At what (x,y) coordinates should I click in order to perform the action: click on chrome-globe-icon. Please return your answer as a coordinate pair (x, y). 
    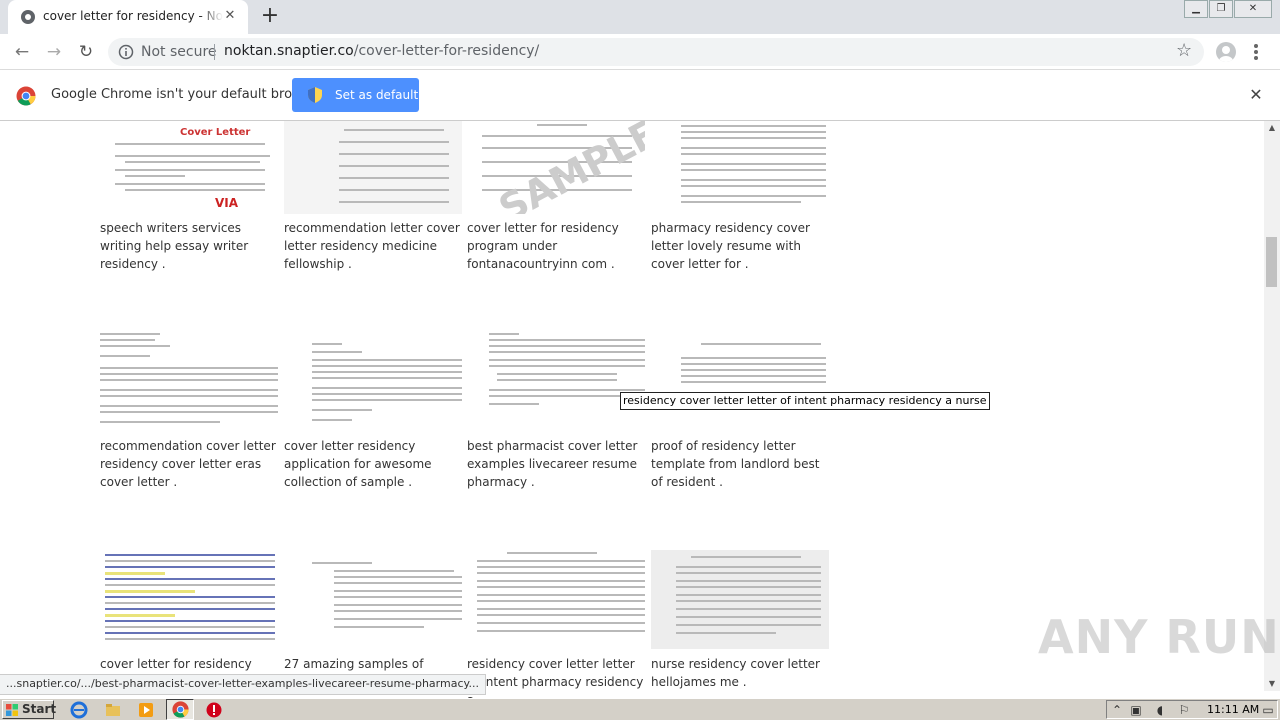
    Looking at the image, I should click on (28, 17).